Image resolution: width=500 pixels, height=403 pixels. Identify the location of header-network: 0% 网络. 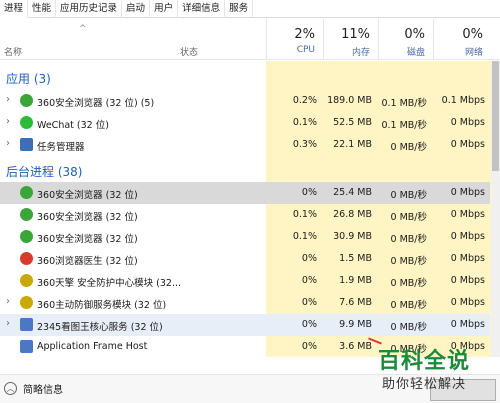
(462, 39).